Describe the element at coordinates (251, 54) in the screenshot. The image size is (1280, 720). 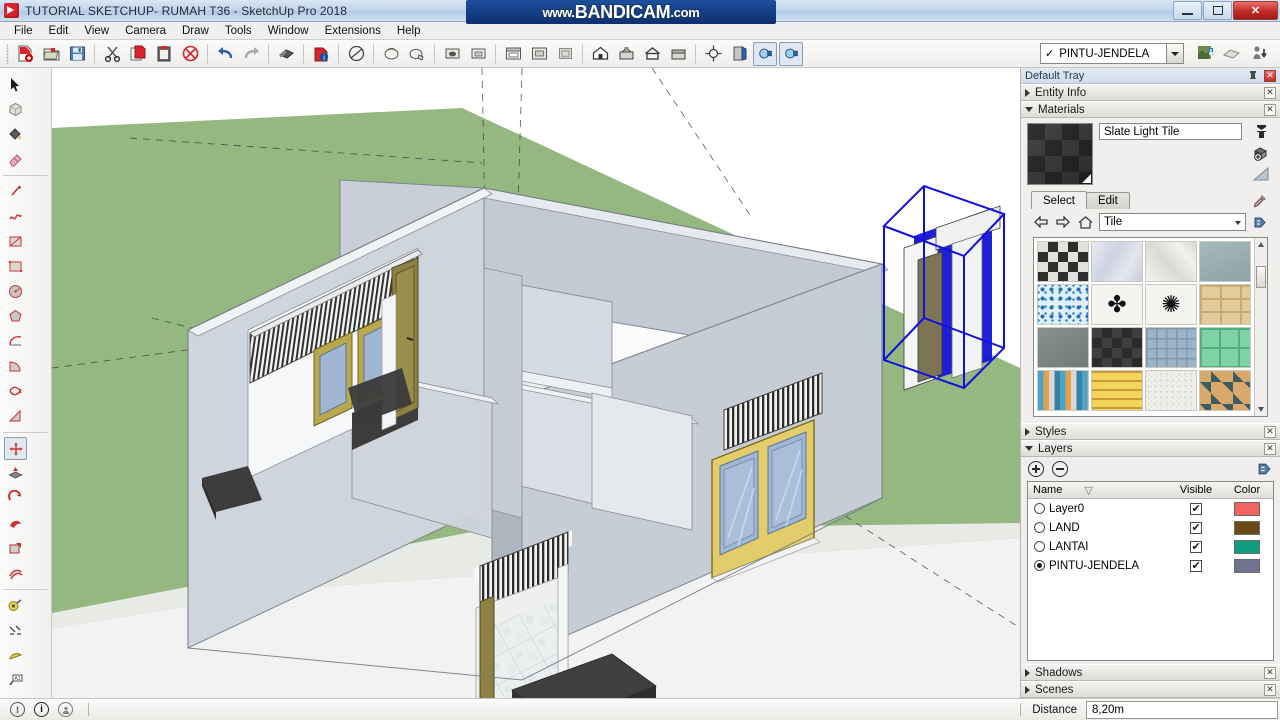
I see `redo-icon` at that location.